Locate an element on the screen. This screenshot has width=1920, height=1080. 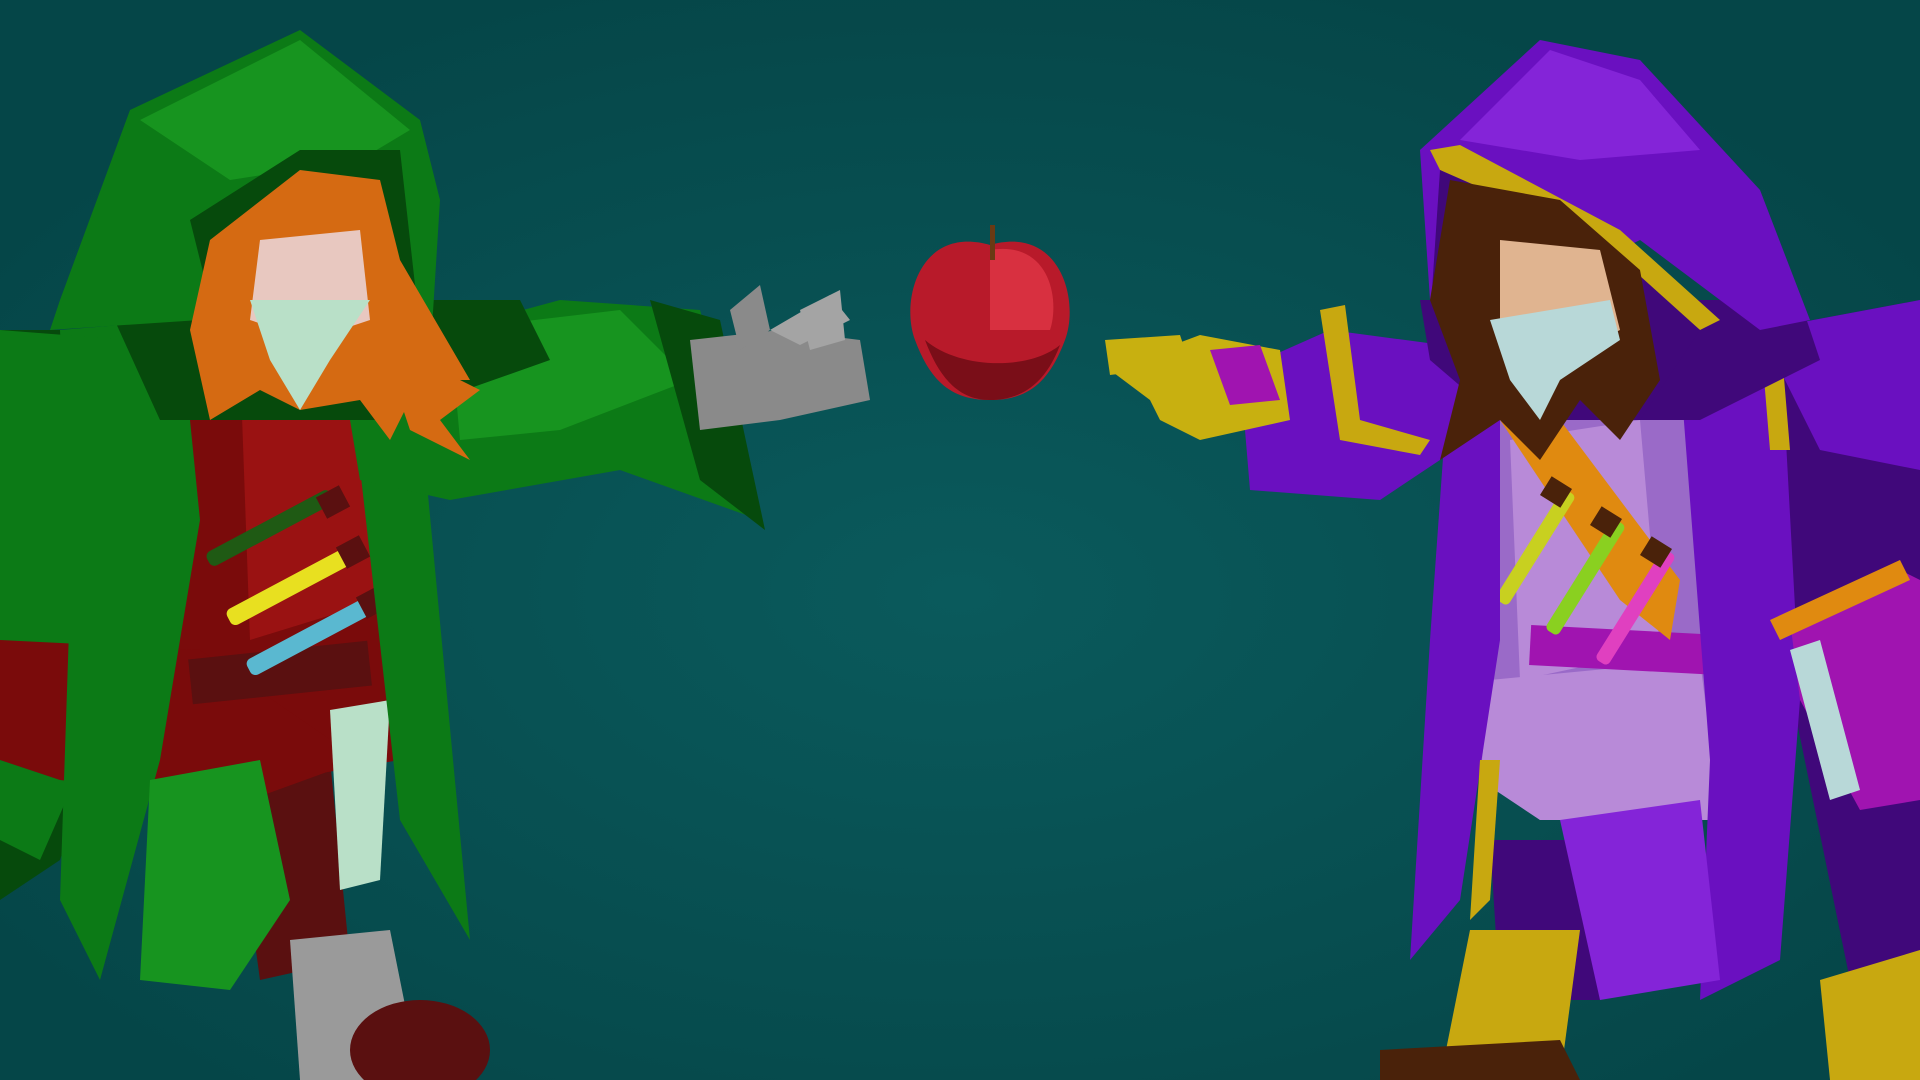
purple-skirt is located at coordinates (1600, 740).